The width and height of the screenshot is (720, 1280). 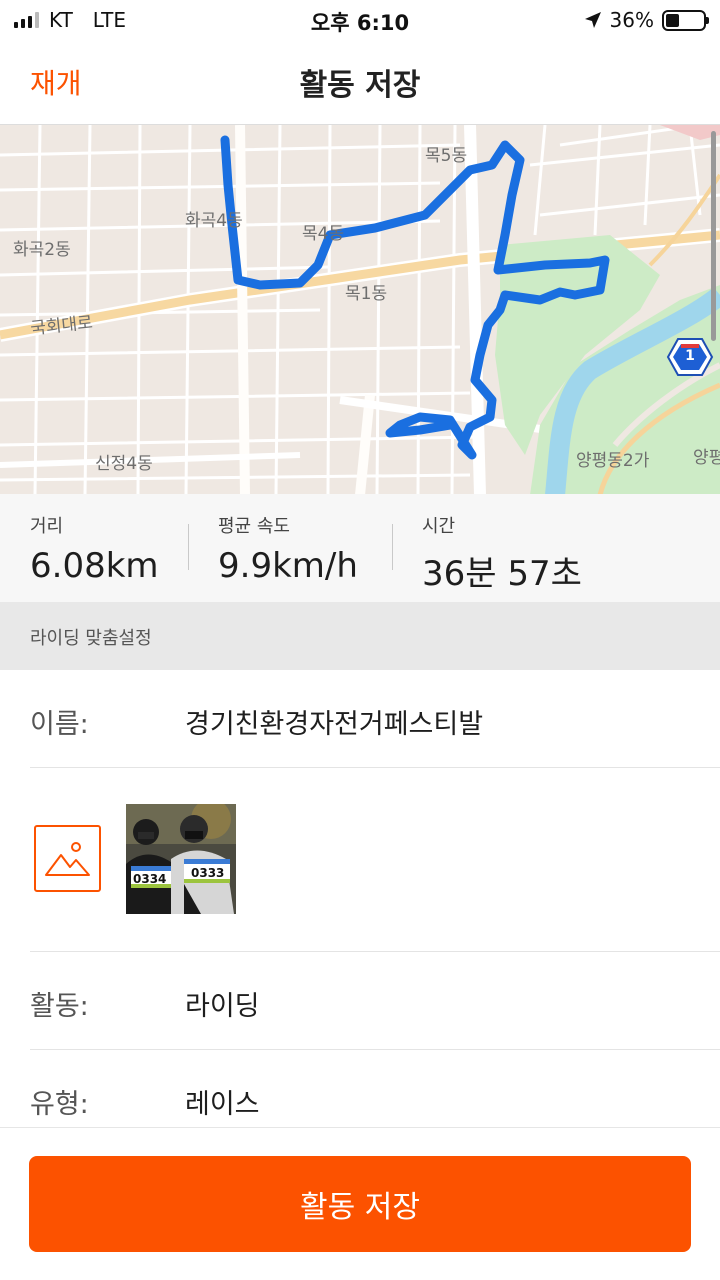 What do you see at coordinates (208, 873) in the screenshot?
I see `bib-number-right: 0333` at bounding box center [208, 873].